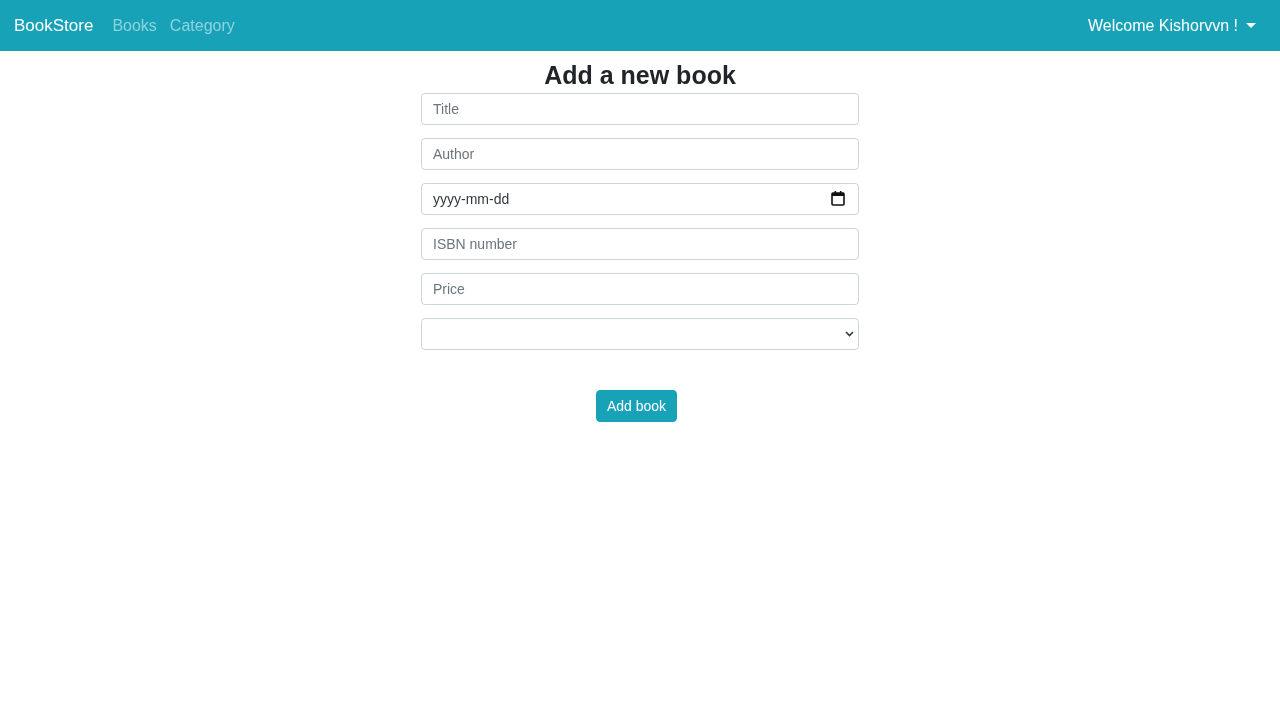 The width and height of the screenshot is (1280, 720). I want to click on text-input-field: ISBN number, so click(640, 244).